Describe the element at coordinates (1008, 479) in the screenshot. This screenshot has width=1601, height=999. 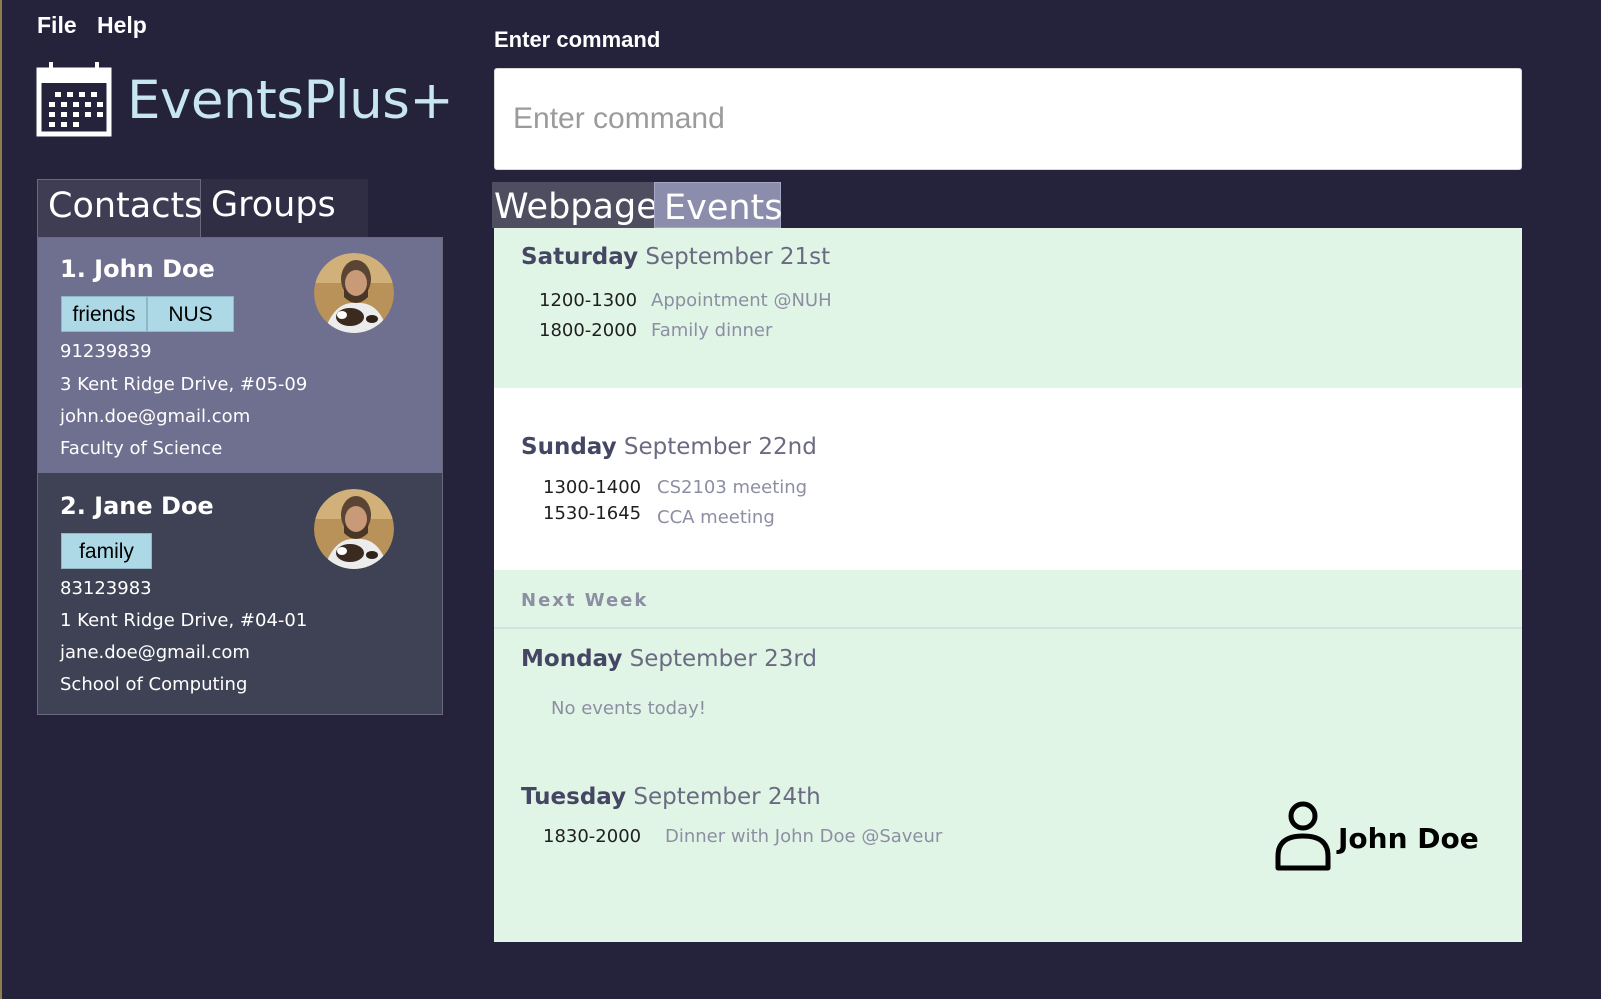
I see `day-band` at that location.